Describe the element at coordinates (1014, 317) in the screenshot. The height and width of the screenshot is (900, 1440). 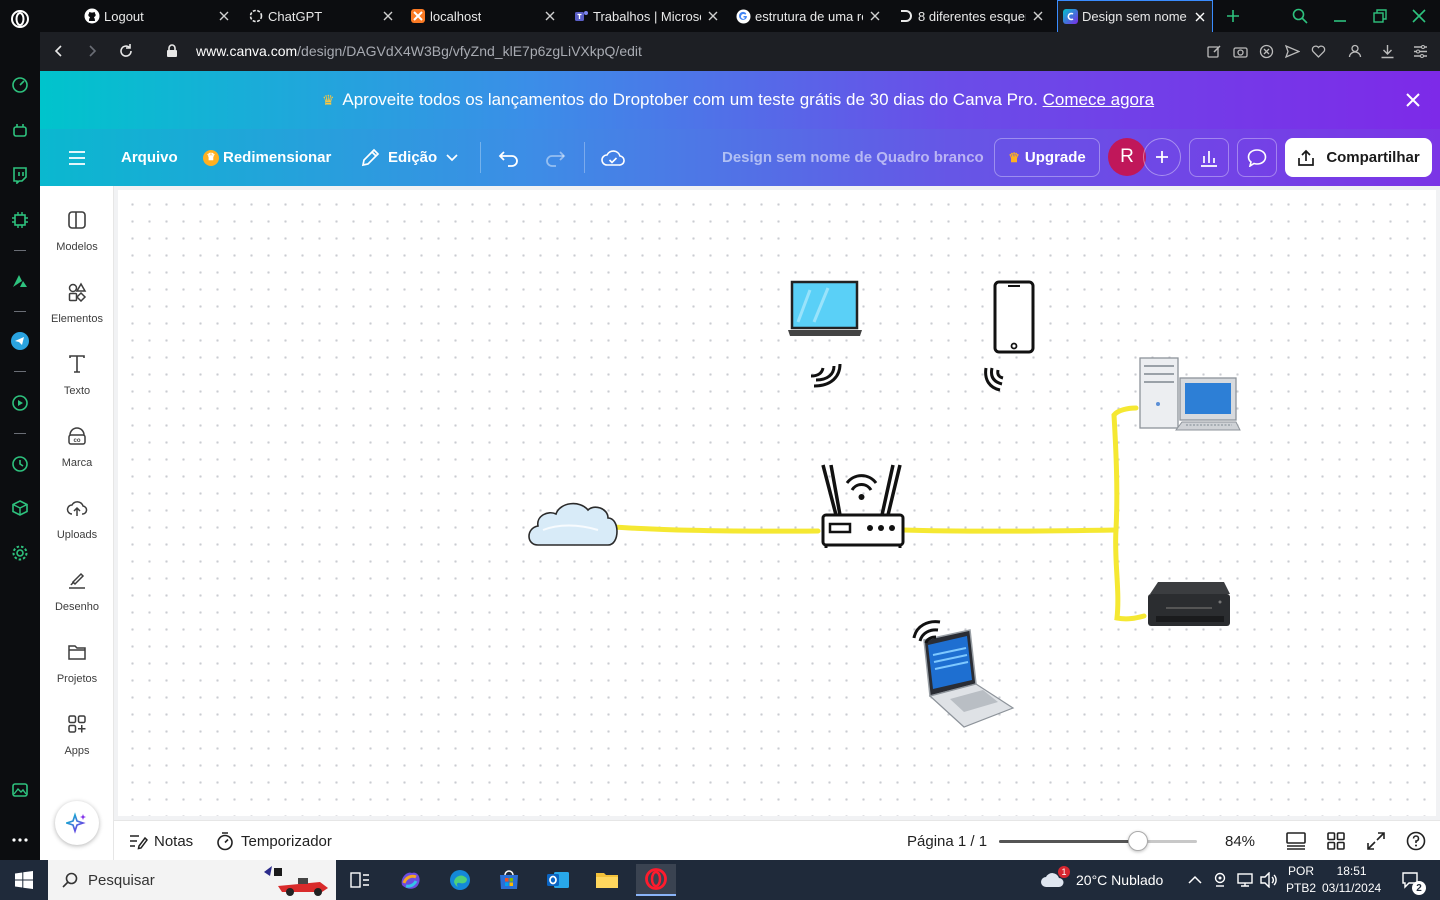
I see `smartphone-icon` at that location.